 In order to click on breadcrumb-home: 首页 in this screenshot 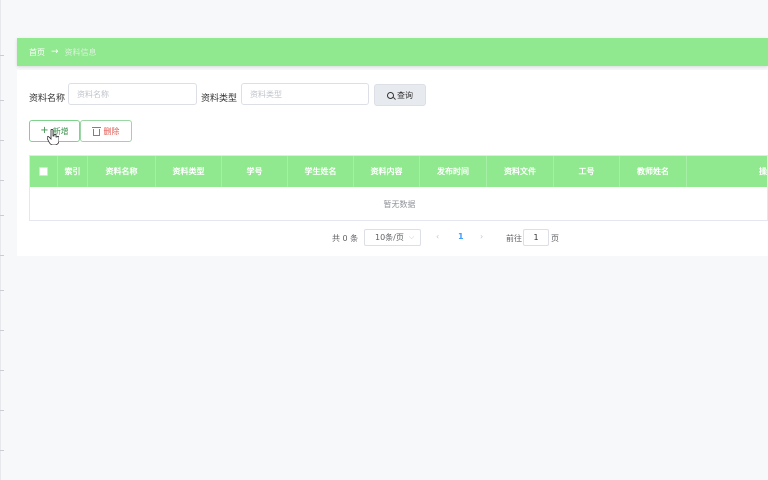, I will do `click(37, 52)`.